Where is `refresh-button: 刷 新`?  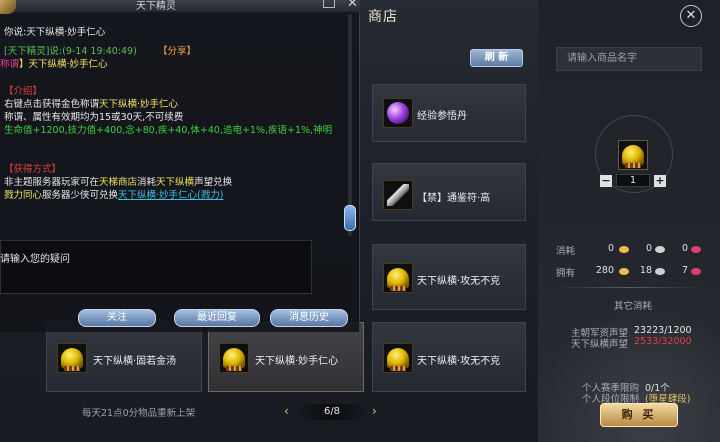 refresh-button: 刷 新 is located at coordinates (496, 58).